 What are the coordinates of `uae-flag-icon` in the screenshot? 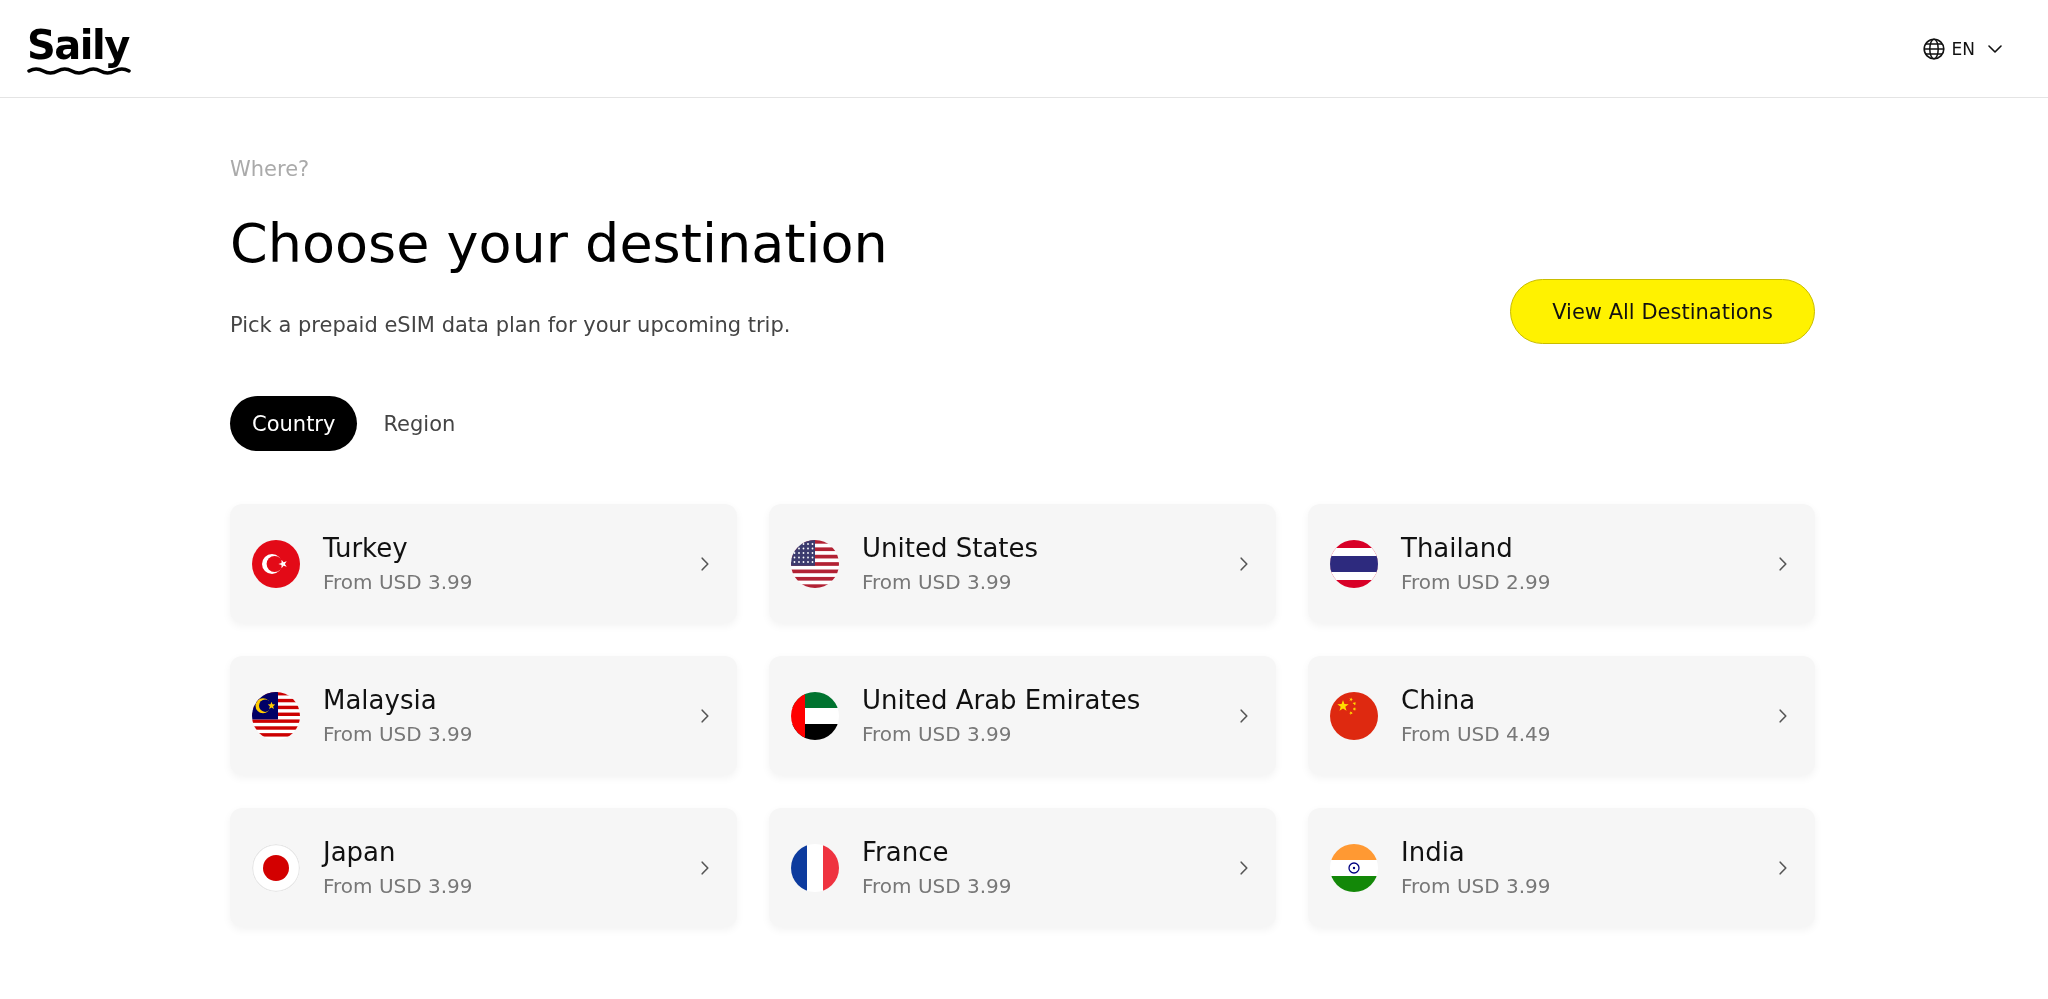 It's located at (815, 715).